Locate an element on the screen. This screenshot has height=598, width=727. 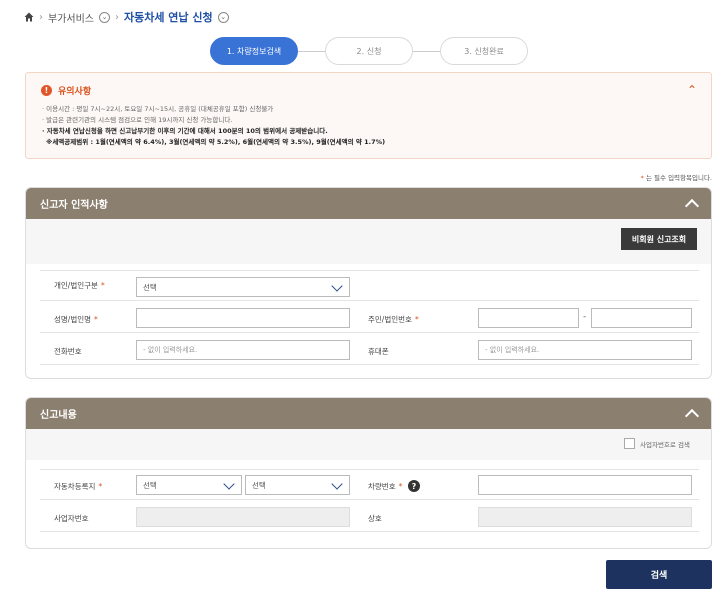
biz-number-search-checkbox: 사업자번호로 검색 is located at coordinates (657, 443).